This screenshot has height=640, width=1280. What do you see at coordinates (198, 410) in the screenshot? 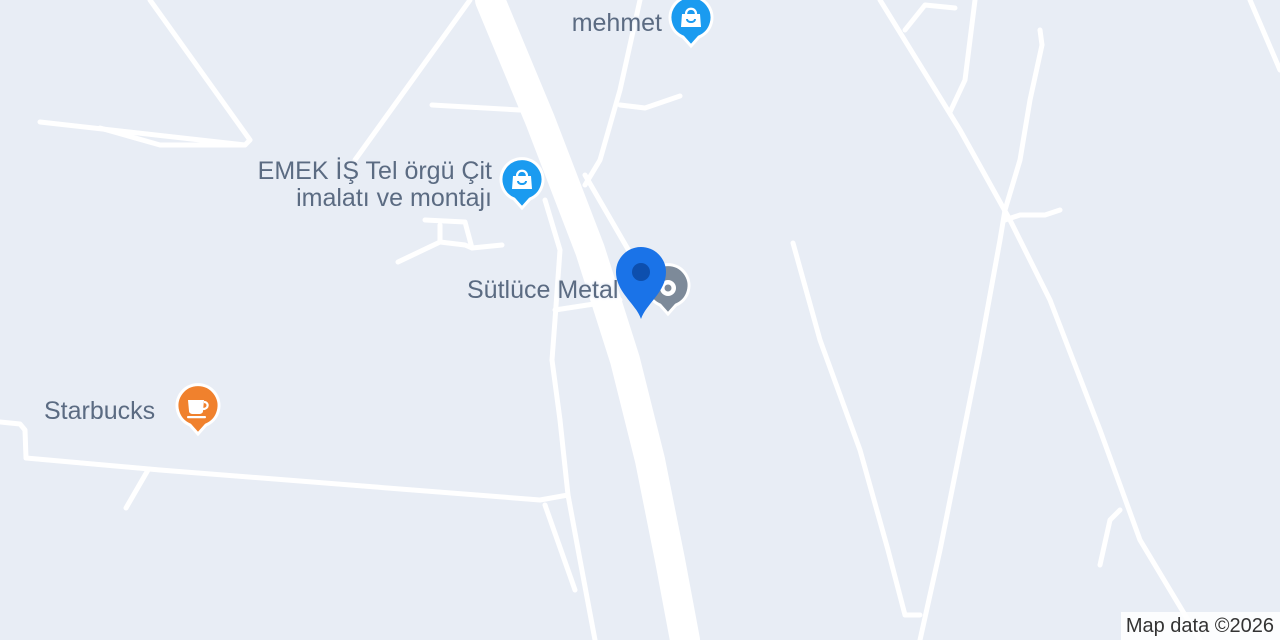
I see `coffee-cup-icon` at bounding box center [198, 410].